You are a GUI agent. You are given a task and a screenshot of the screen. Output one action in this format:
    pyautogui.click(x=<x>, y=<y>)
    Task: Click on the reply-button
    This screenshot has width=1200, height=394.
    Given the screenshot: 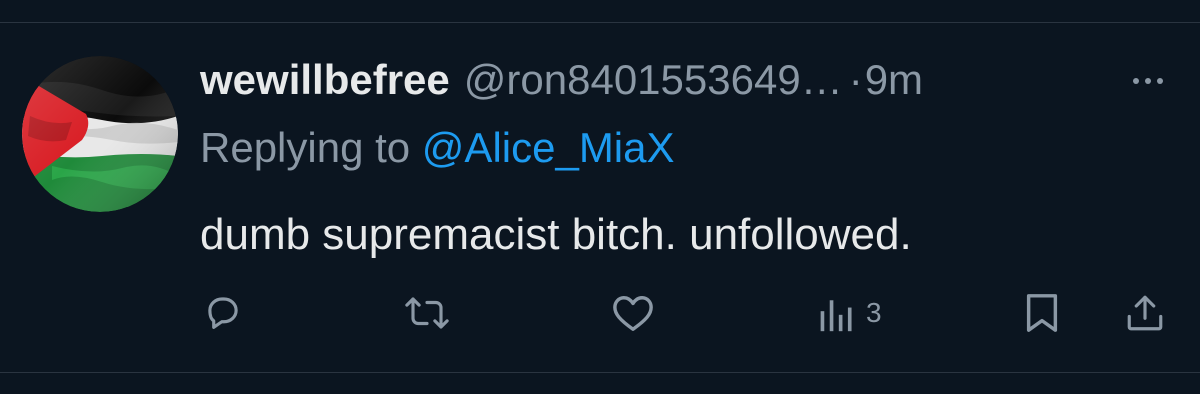 What is the action you would take?
    pyautogui.click(x=223, y=313)
    